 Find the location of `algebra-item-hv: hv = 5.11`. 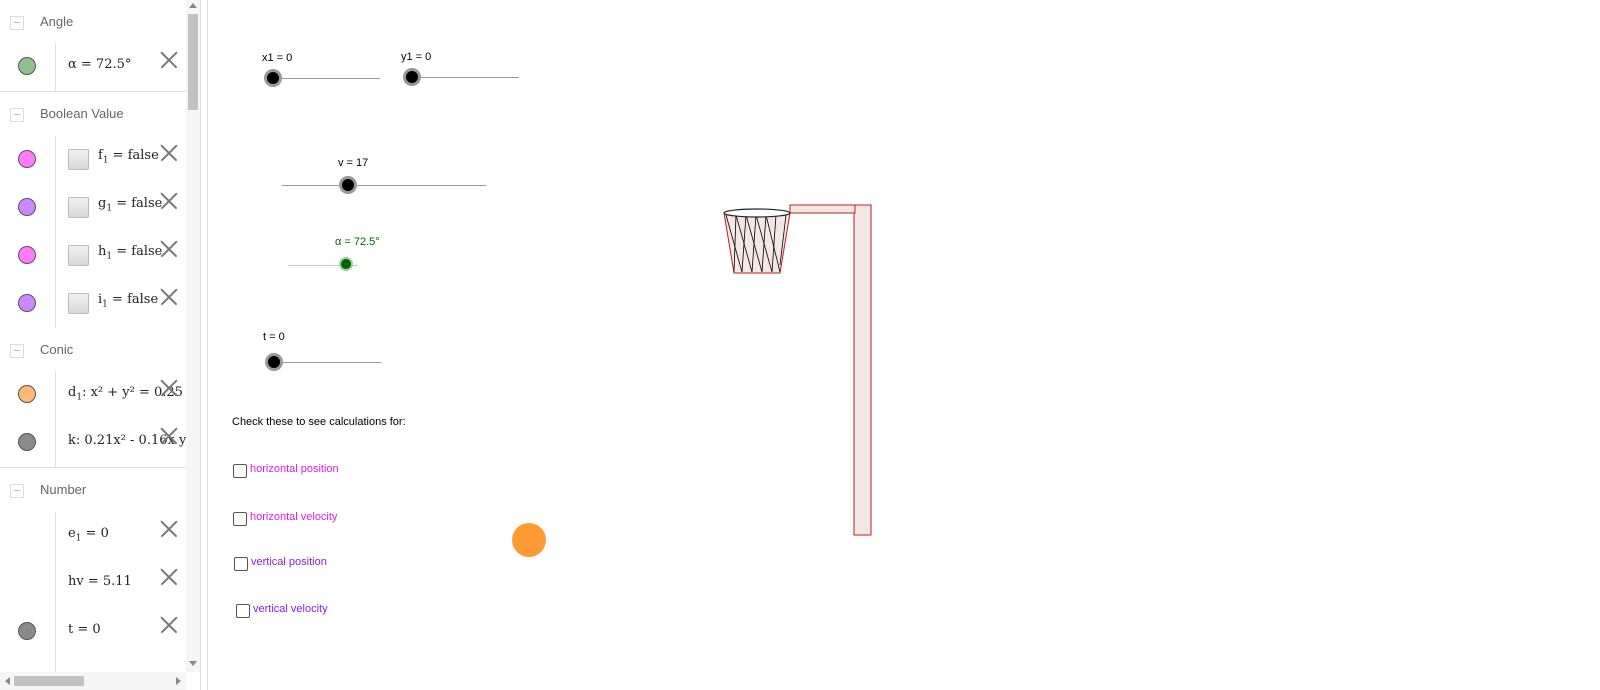

algebra-item-hv: hv = 5.11 is located at coordinates (93, 584).